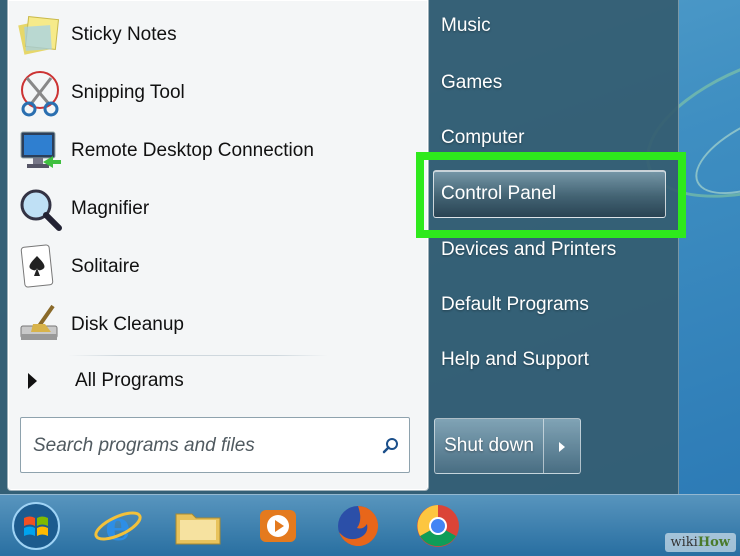 This screenshot has width=740, height=556. I want to click on program-label: Solitaire, so click(105, 266).